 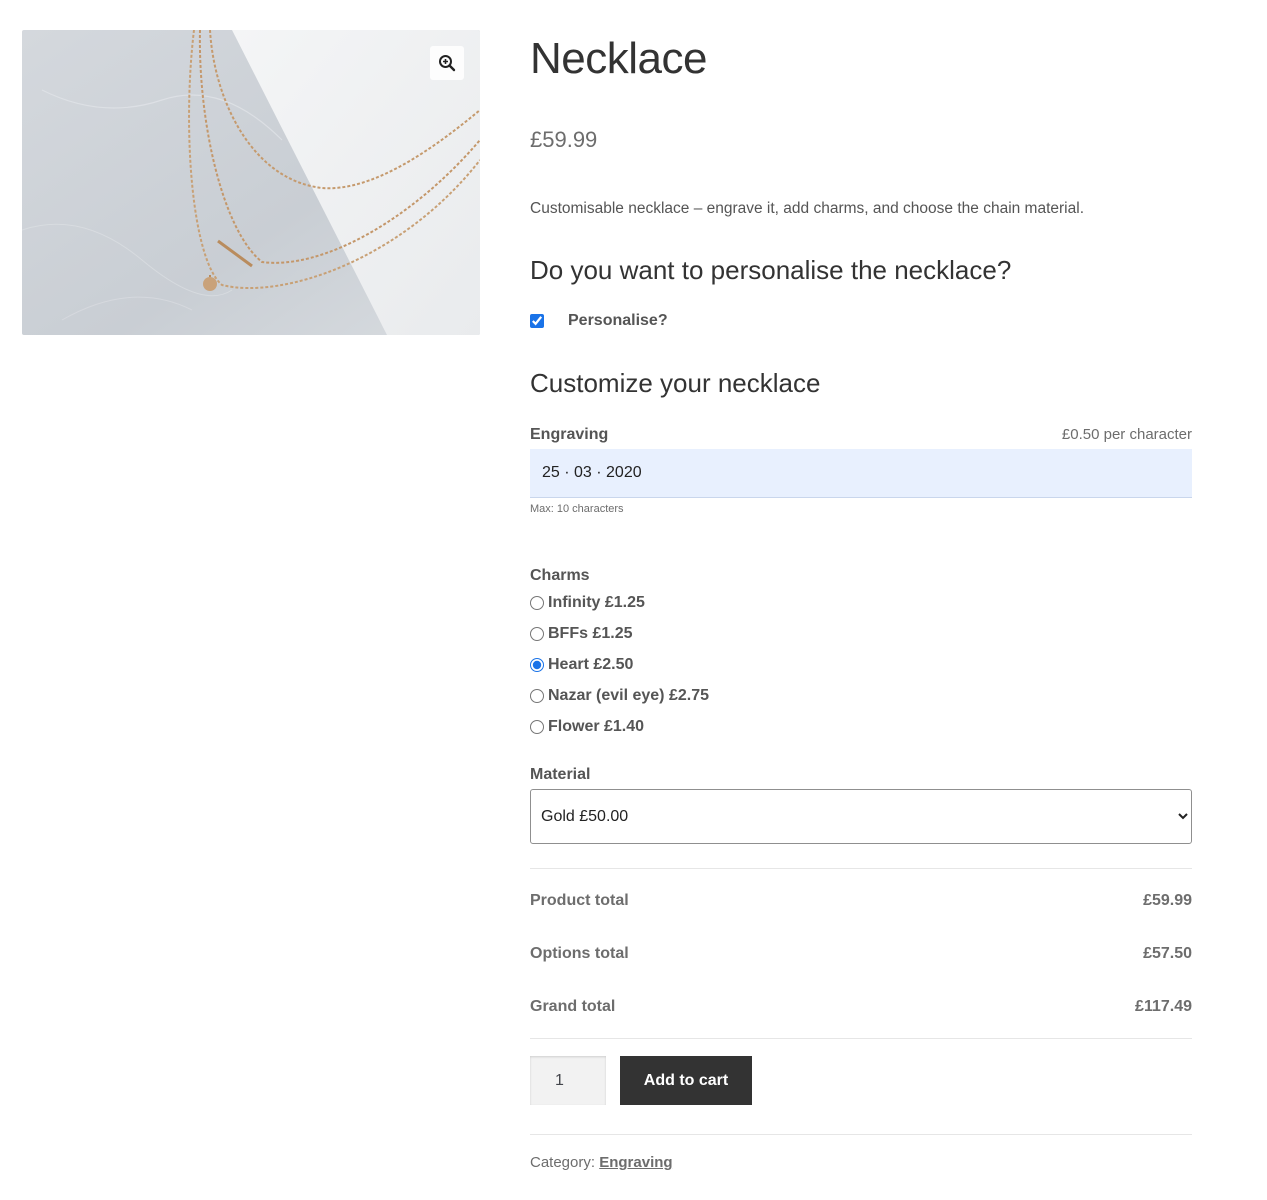 What do you see at coordinates (618, 321) in the screenshot?
I see `personalise-label: Personalise?` at bounding box center [618, 321].